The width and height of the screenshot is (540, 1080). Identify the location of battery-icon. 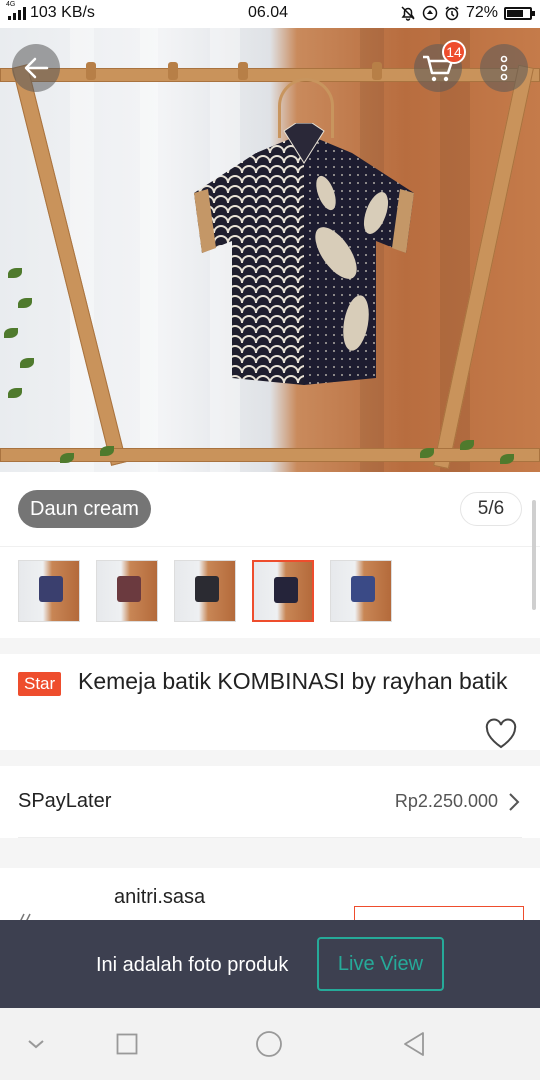
(519, 13).